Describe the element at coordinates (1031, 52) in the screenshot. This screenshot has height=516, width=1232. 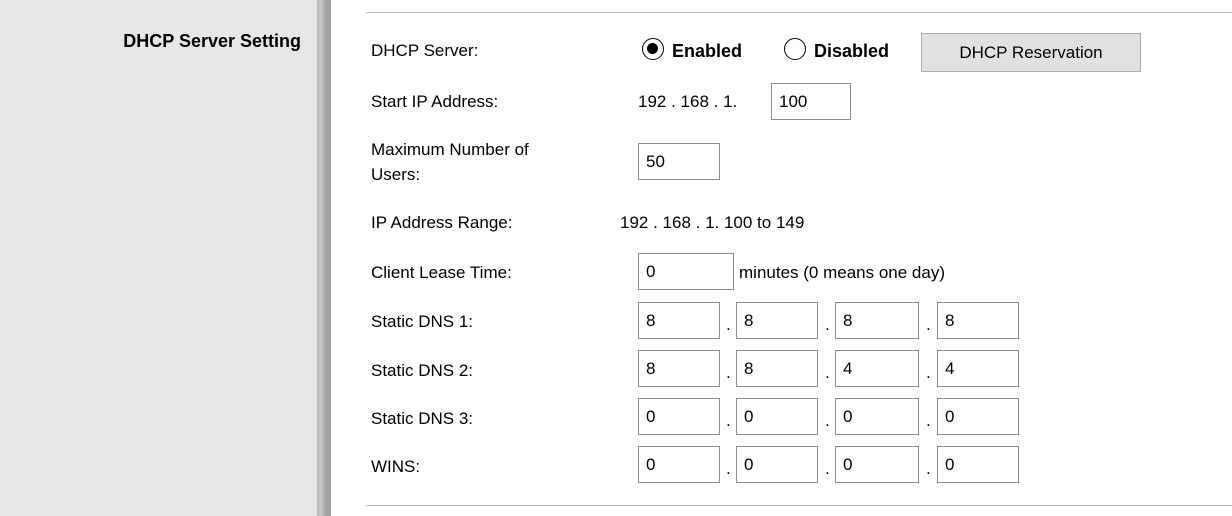
I see `dhcp-reservation-button: DHCP Reservation` at that location.